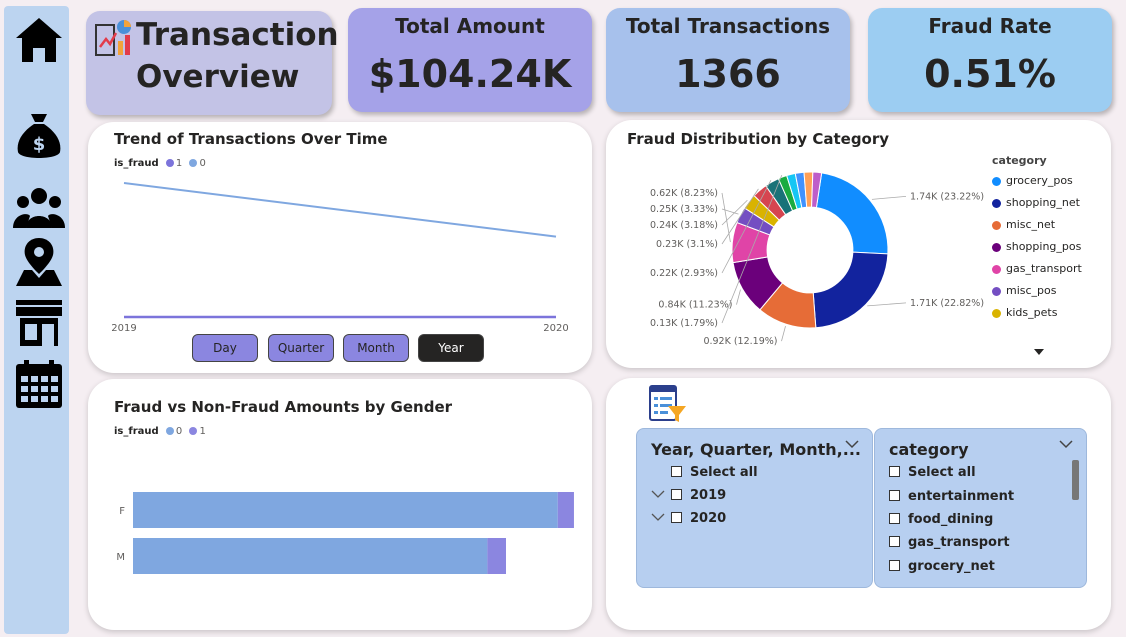 The height and width of the screenshot is (637, 1126). Describe the element at coordinates (340, 258) in the screenshot. I see `trend-line-chart: 2019 2020` at that location.